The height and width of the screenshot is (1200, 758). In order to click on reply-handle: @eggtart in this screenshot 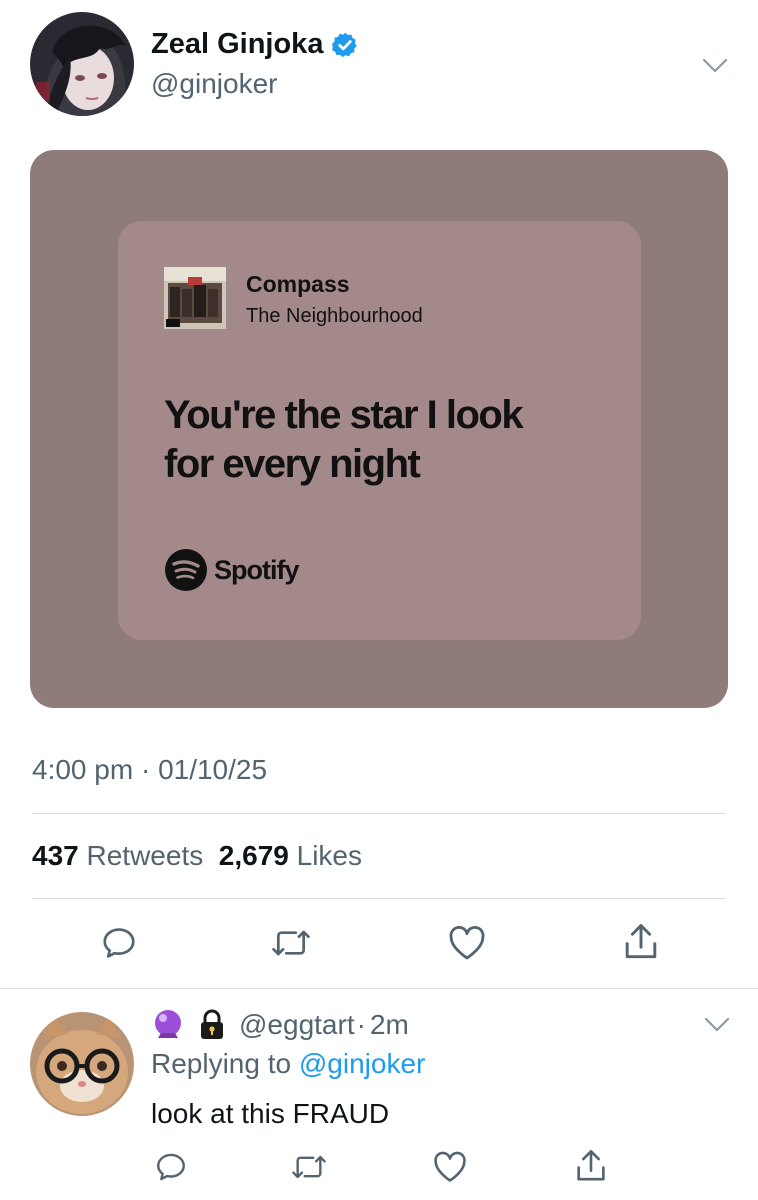, I will do `click(297, 1025)`.